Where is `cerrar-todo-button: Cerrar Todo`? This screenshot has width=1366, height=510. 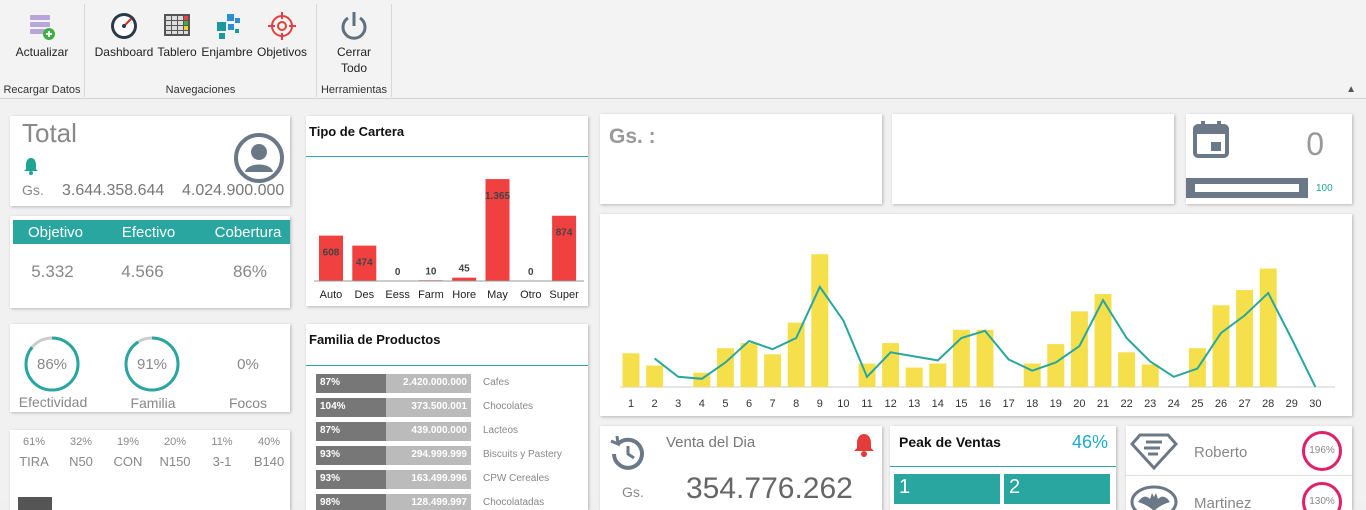
cerrar-todo-button: Cerrar Todo is located at coordinates (354, 42).